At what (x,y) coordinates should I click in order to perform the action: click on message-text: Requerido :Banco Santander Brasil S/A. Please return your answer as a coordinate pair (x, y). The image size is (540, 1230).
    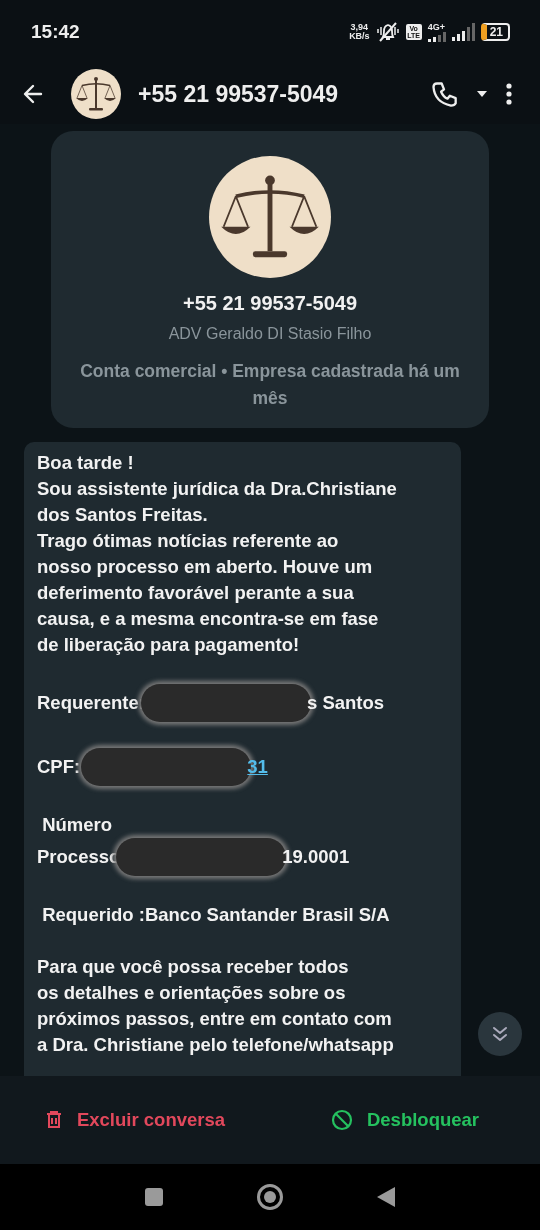
    Looking at the image, I should click on (215, 915).